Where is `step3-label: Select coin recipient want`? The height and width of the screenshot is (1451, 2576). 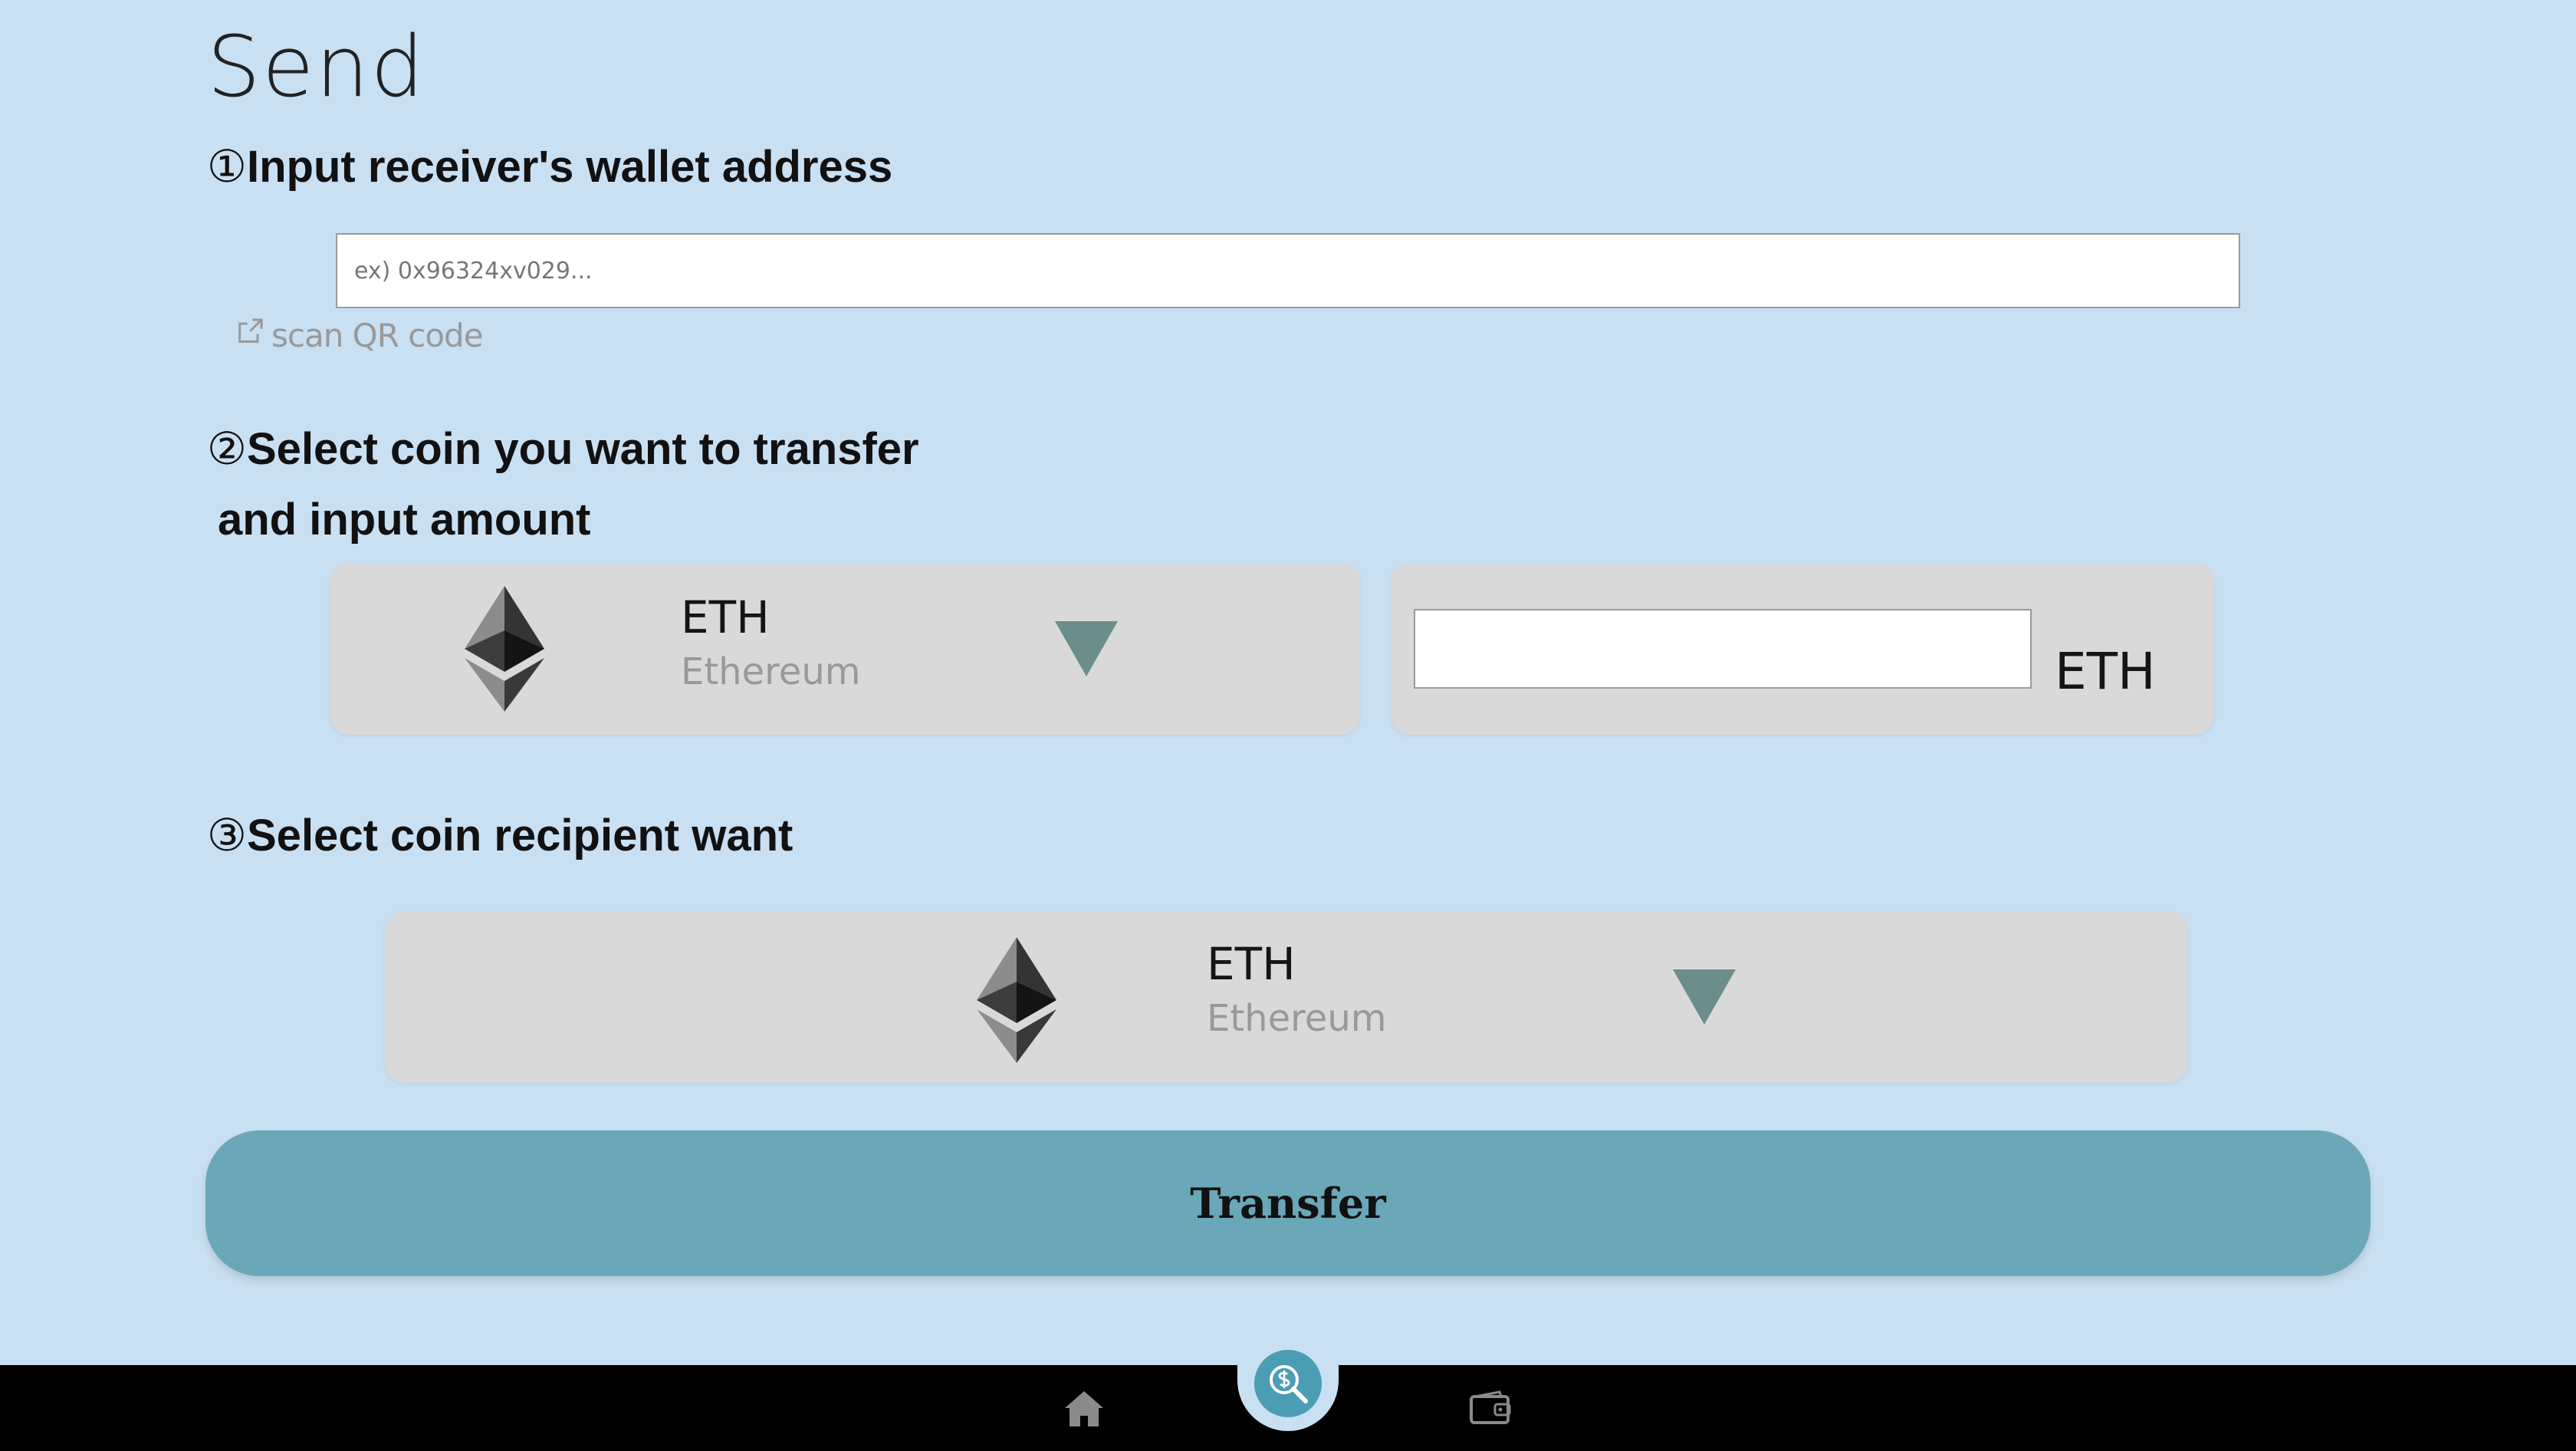 step3-label: Select coin recipient want is located at coordinates (520, 835).